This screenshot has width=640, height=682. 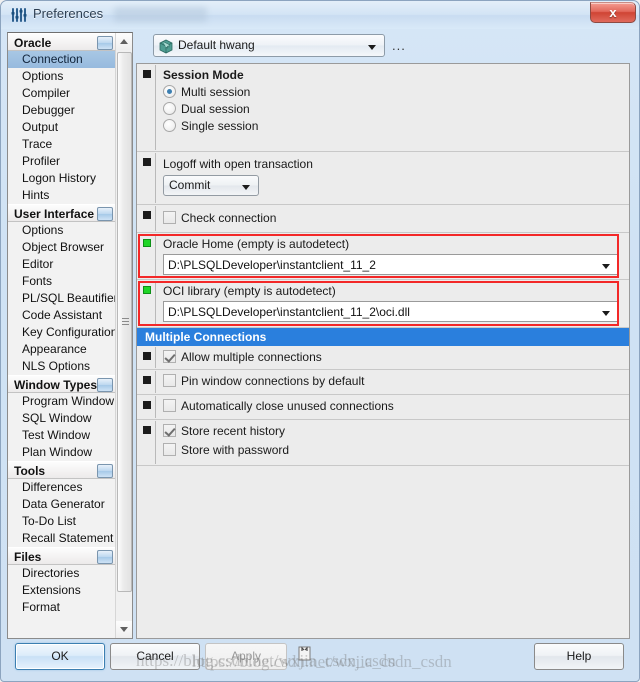 I want to click on sidebar-group-label: Tools, so click(x=30, y=471).